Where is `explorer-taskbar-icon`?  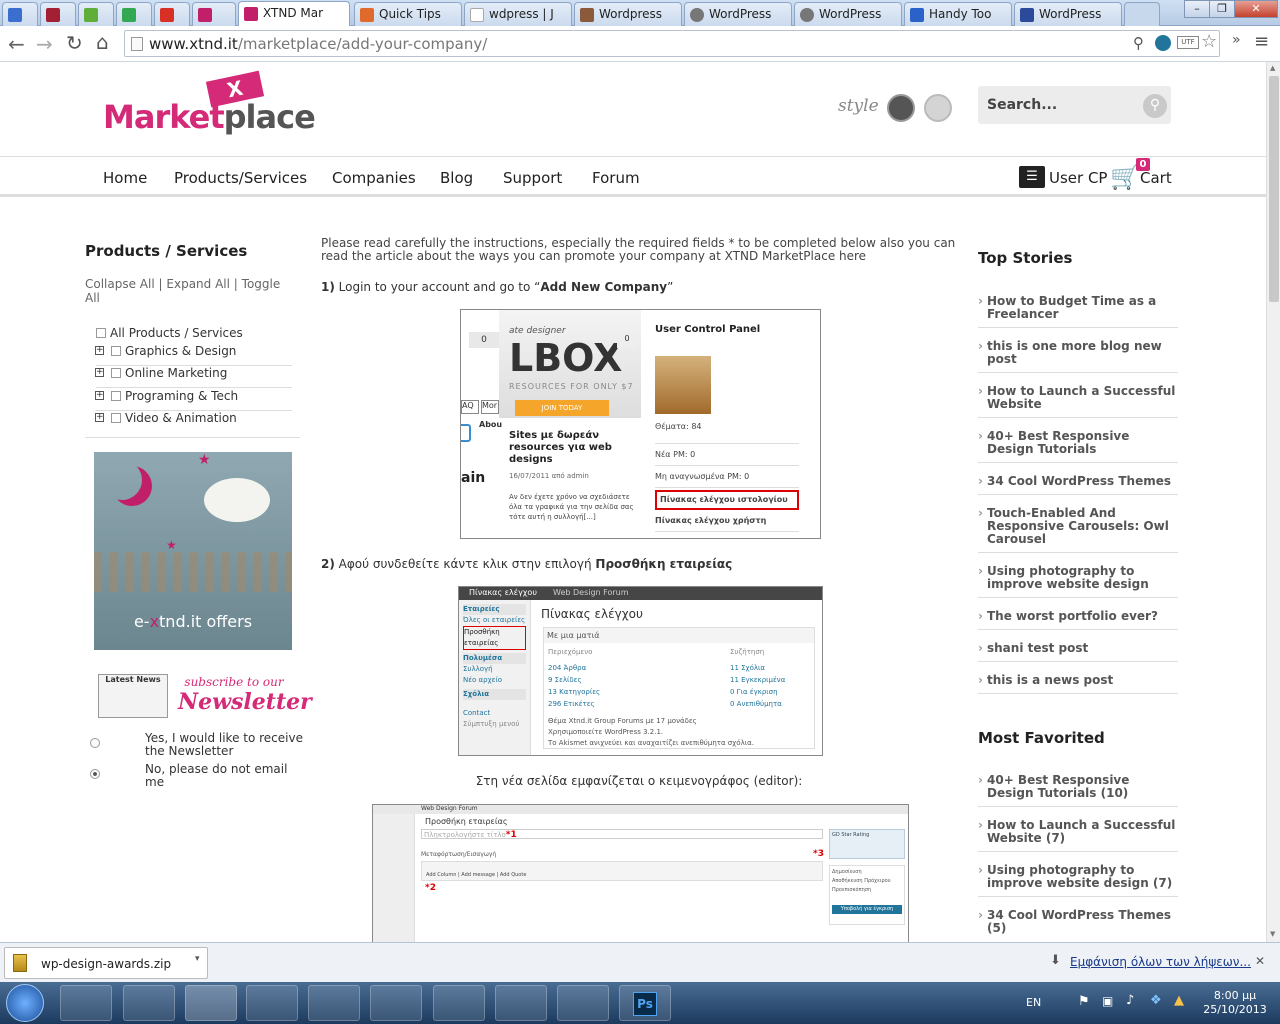
explorer-taskbar-icon is located at coordinates (86, 1003).